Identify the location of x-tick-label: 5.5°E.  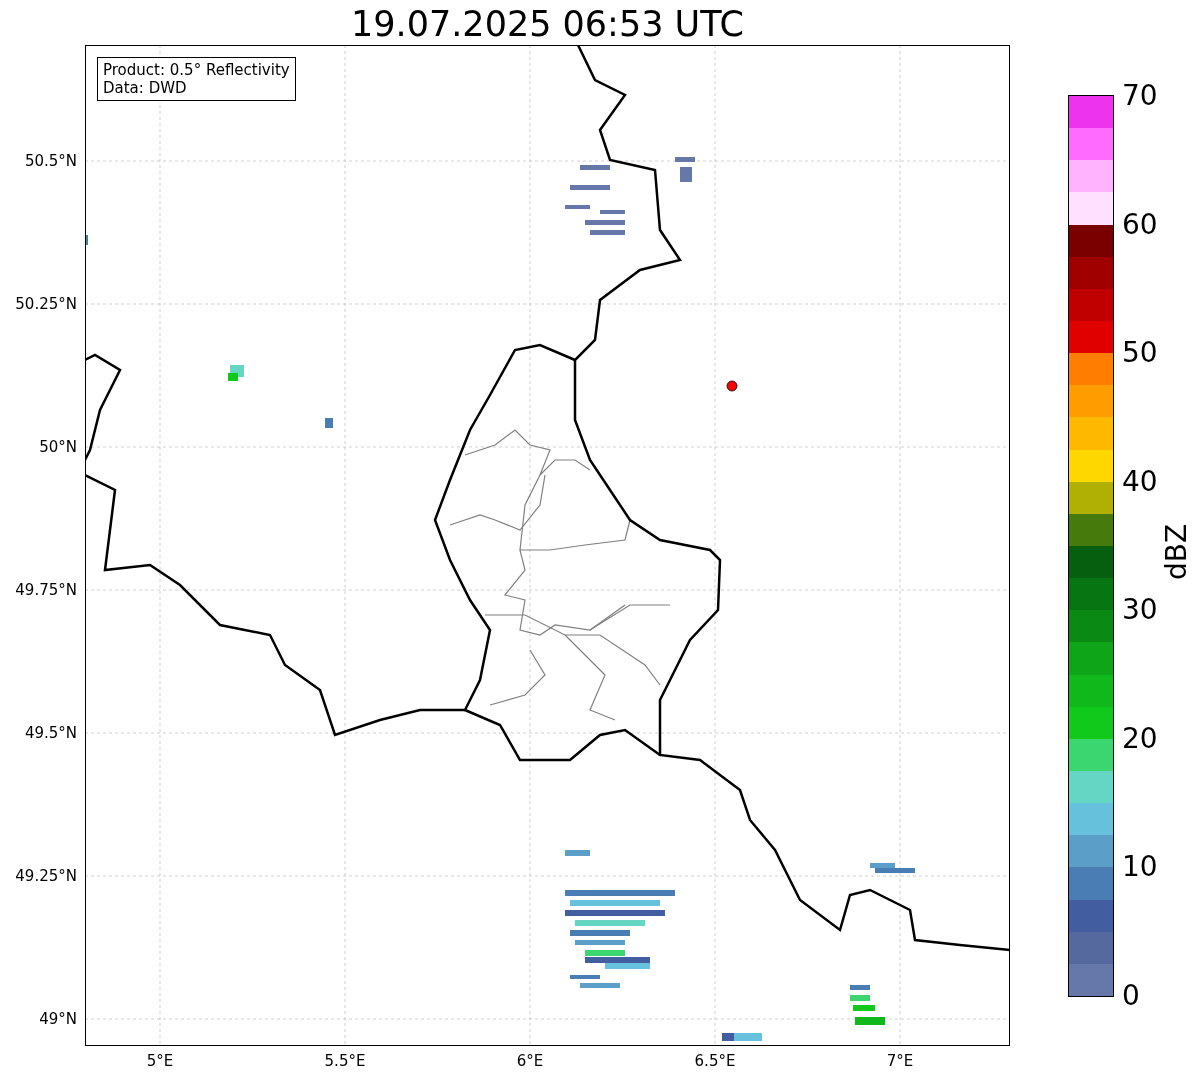
(345, 1061).